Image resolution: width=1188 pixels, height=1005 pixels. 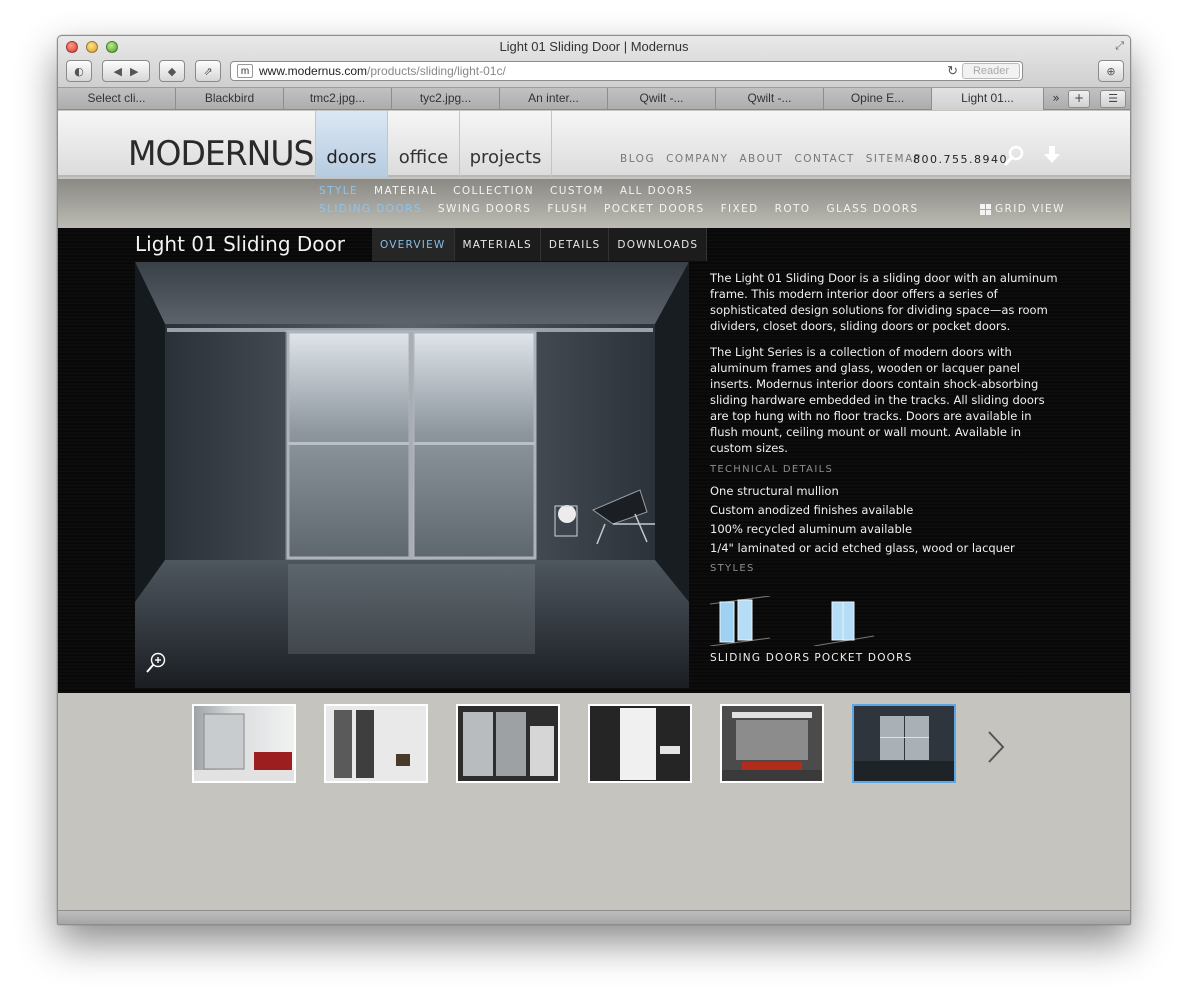 I want to click on subnav-pocket-doors: POCKET DOORS, so click(x=654, y=209).